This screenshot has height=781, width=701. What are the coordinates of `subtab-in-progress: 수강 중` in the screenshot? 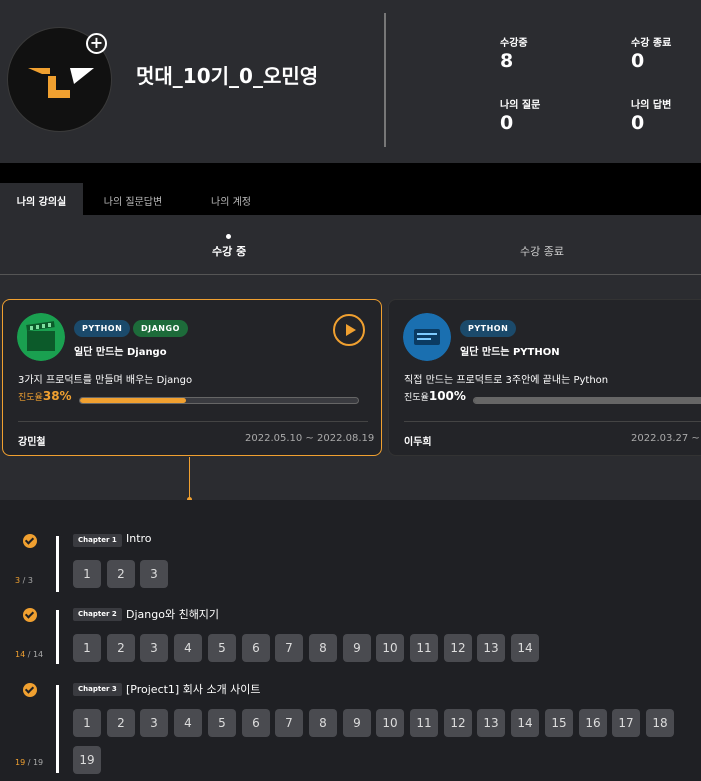 It's located at (229, 251).